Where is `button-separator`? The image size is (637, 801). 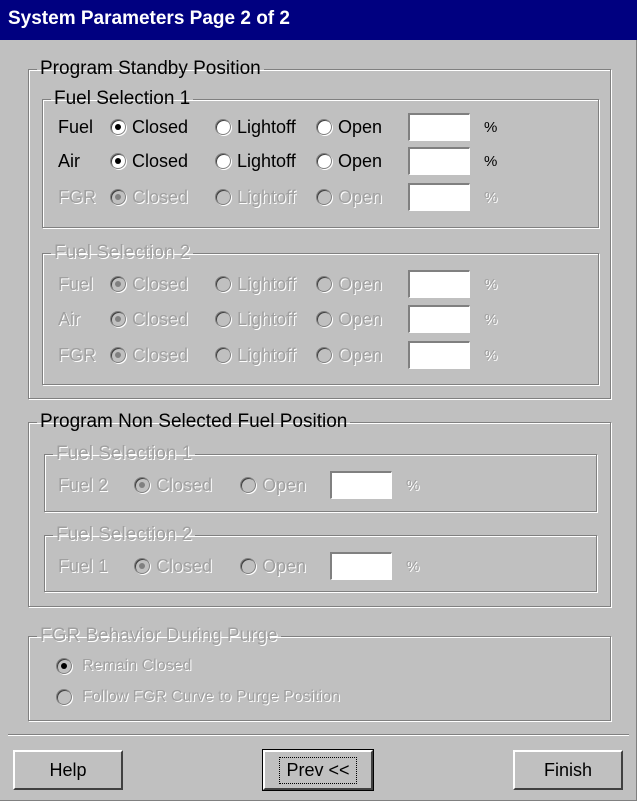
button-separator is located at coordinates (318, 735).